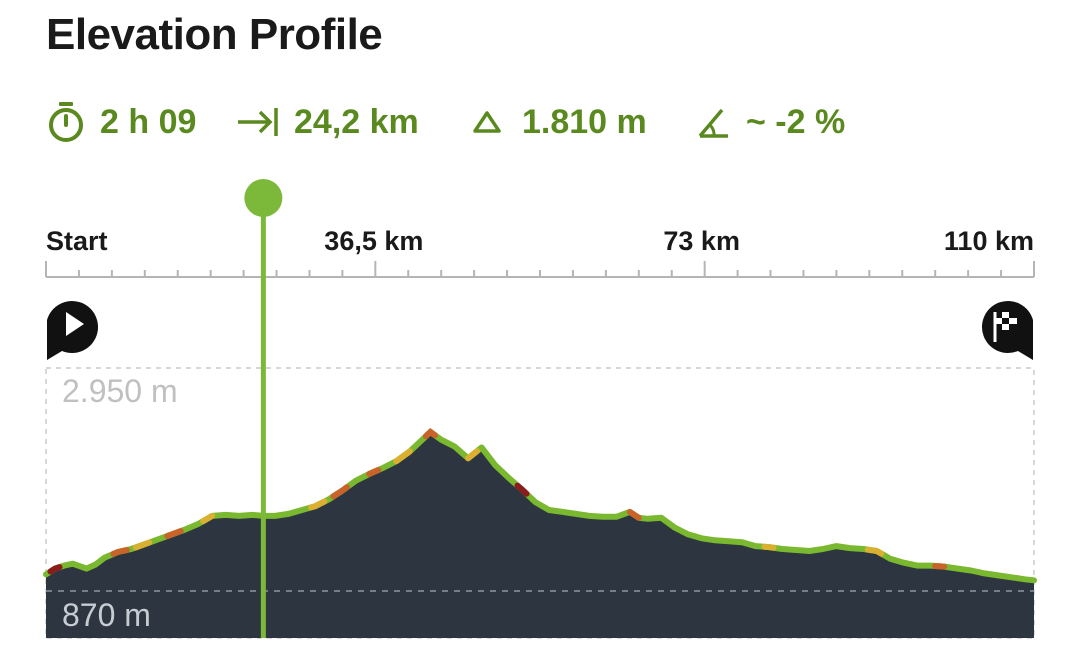 This screenshot has width=1080, height=646. Describe the element at coordinates (356, 121) in the screenshot. I see `stat-distance-value: 24,2 km` at that location.